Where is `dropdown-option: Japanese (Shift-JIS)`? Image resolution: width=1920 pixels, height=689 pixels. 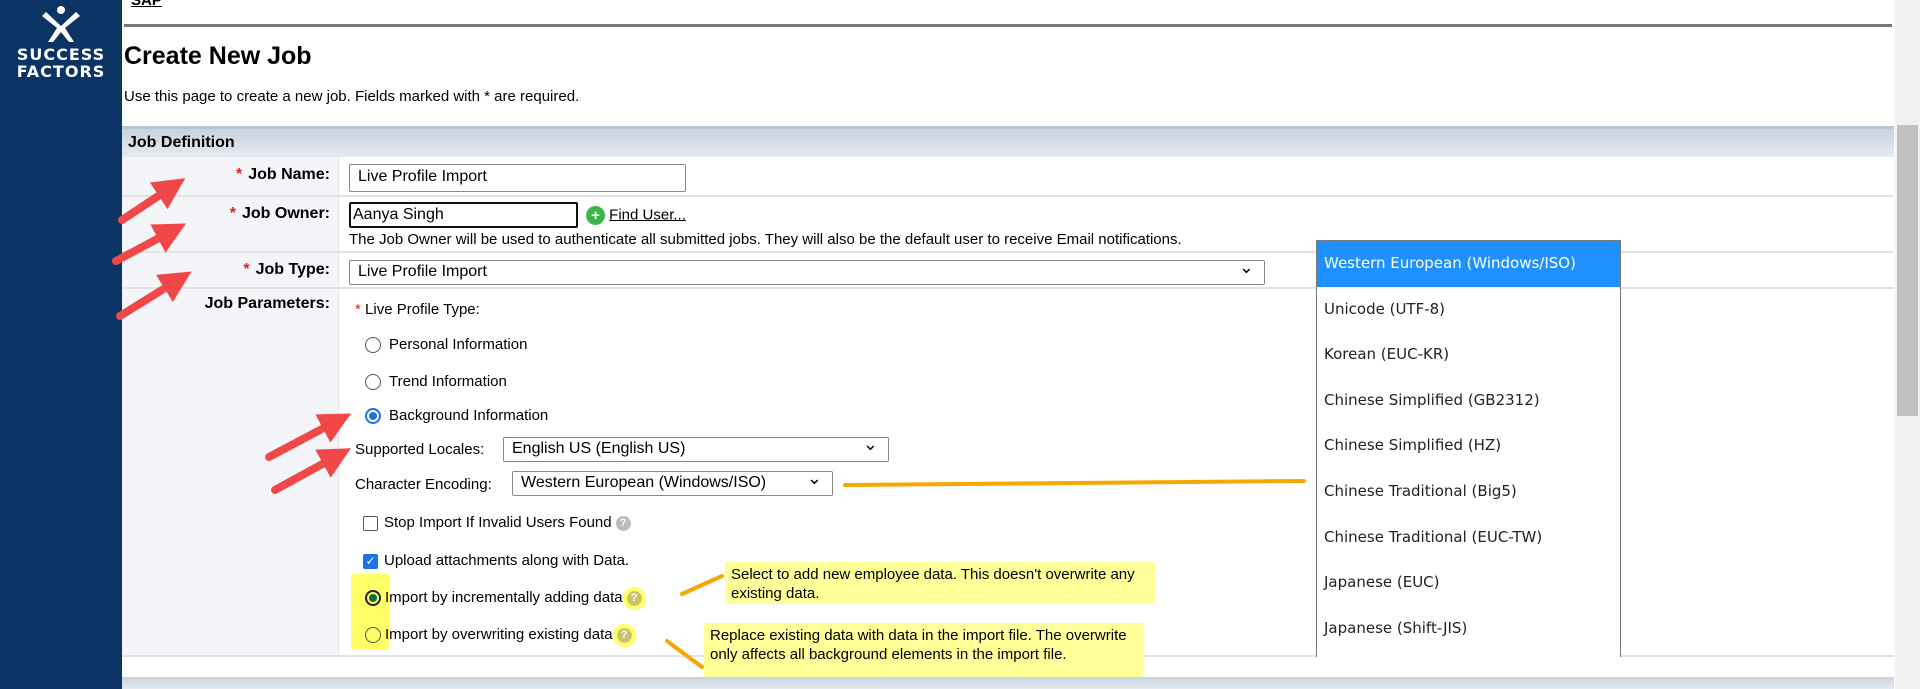
dropdown-option: Japanese (Shift-JIS) is located at coordinates (1468, 629).